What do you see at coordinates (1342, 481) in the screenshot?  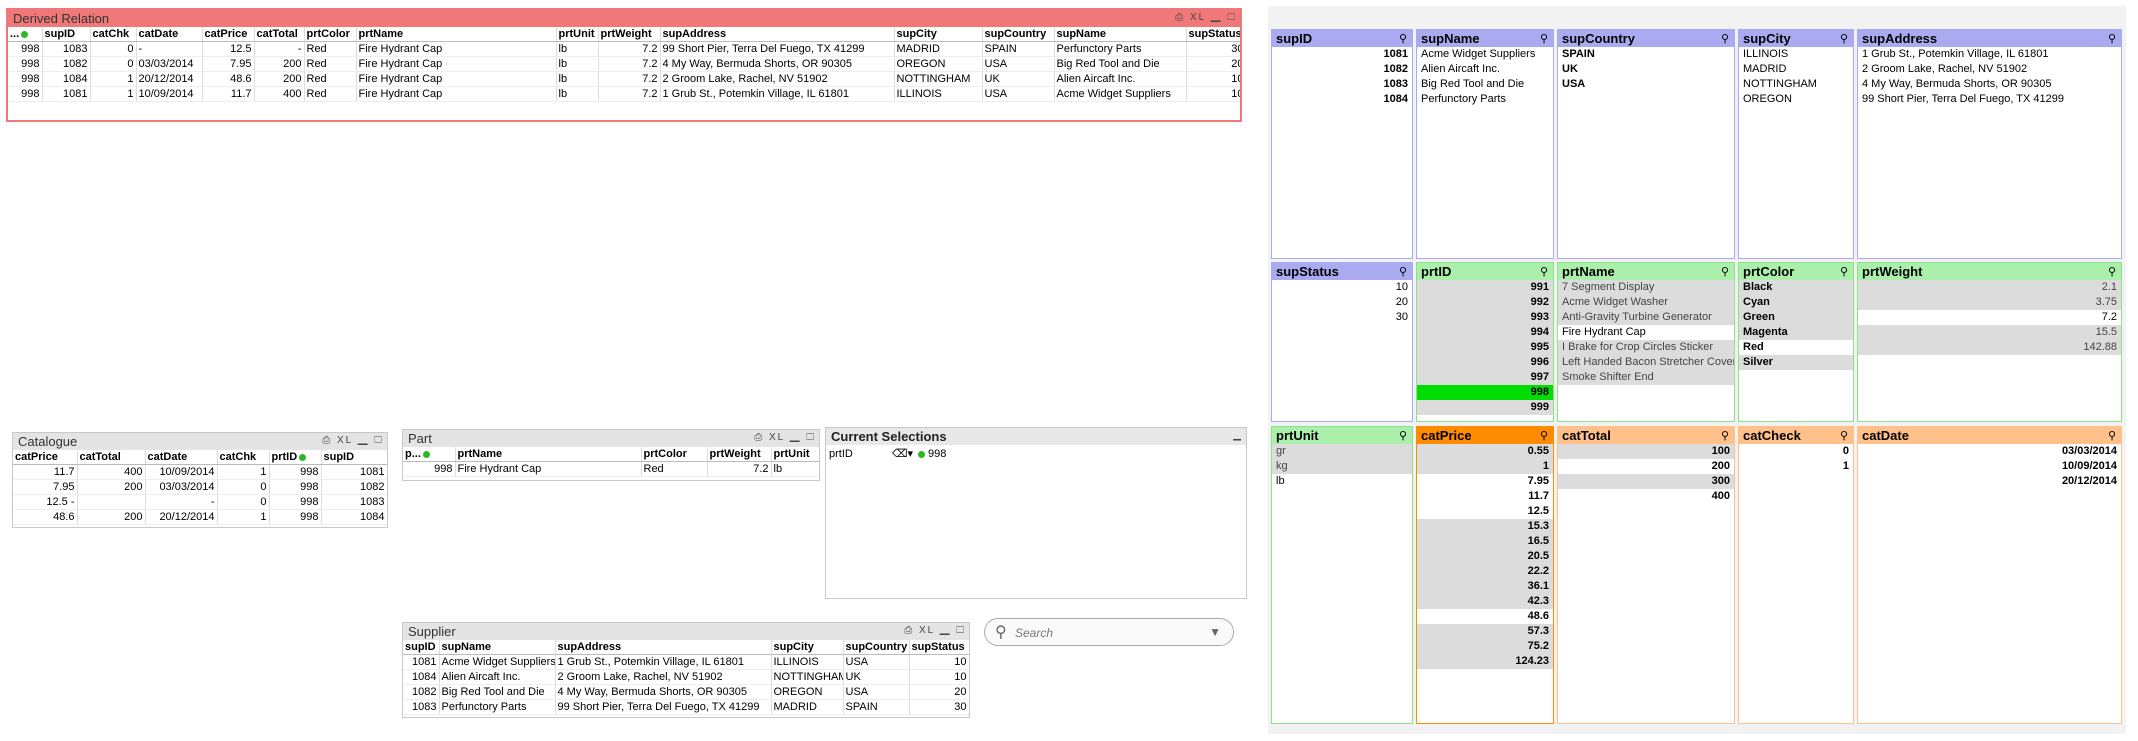 I see `listbox-item: lb` at bounding box center [1342, 481].